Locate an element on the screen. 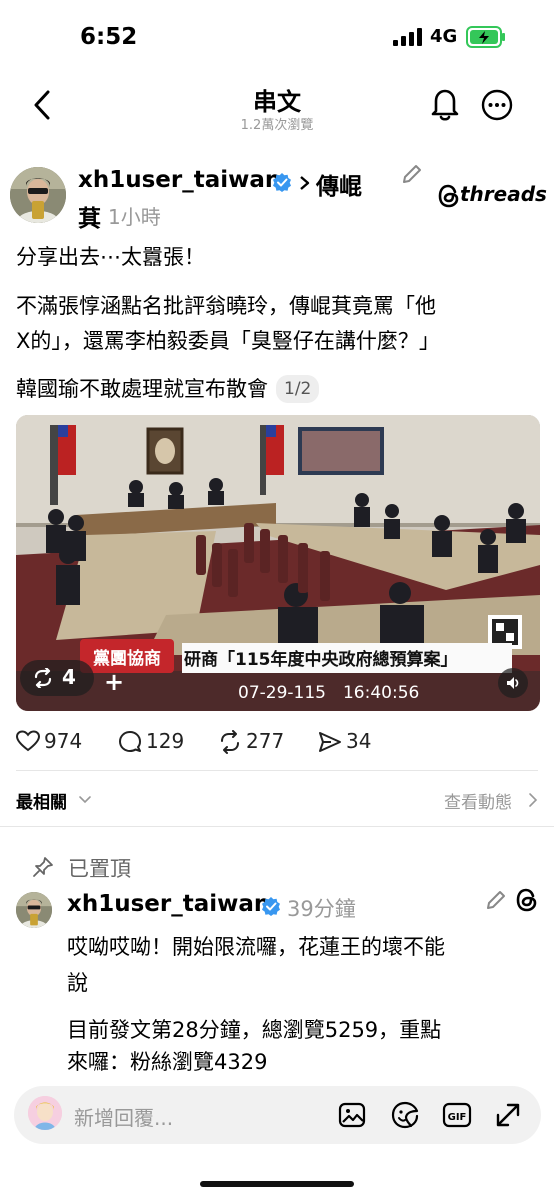  repost-button: 277 is located at coordinates (258, 742).